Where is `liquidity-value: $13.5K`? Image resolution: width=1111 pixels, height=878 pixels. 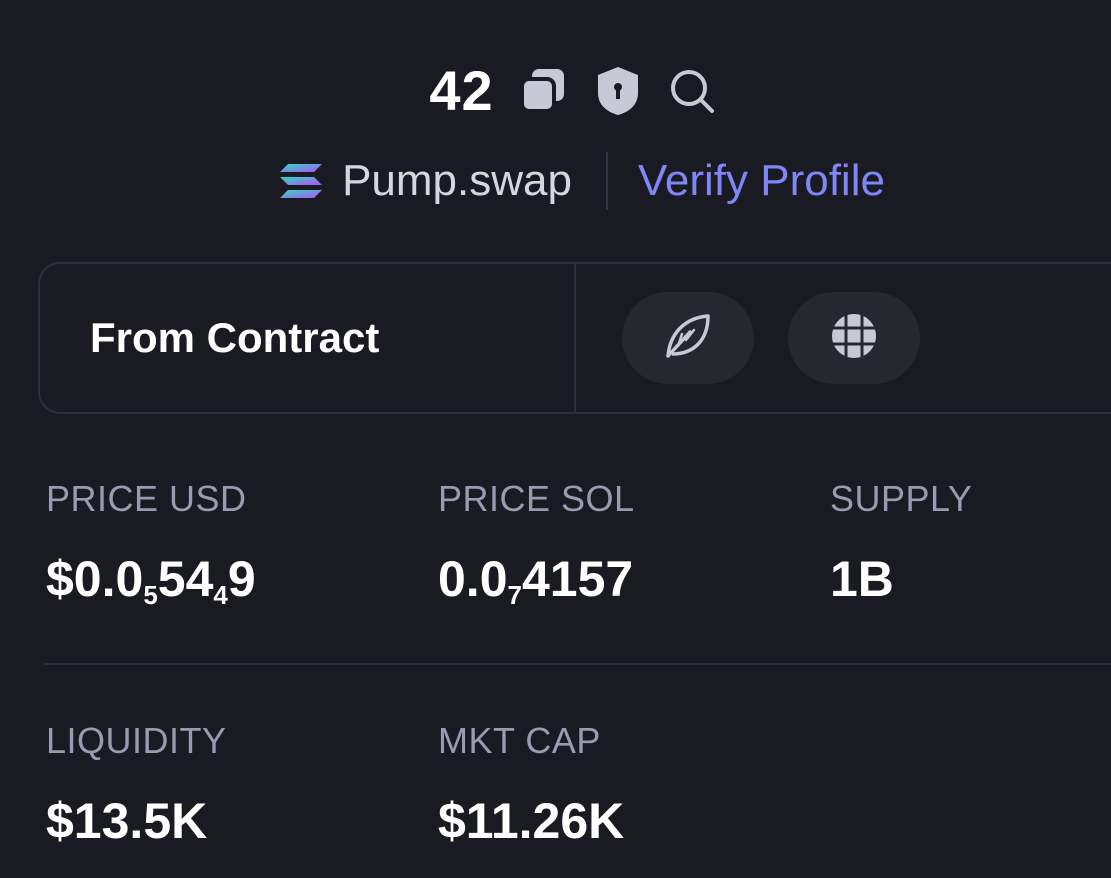
liquidity-value: $13.5K is located at coordinates (127, 821).